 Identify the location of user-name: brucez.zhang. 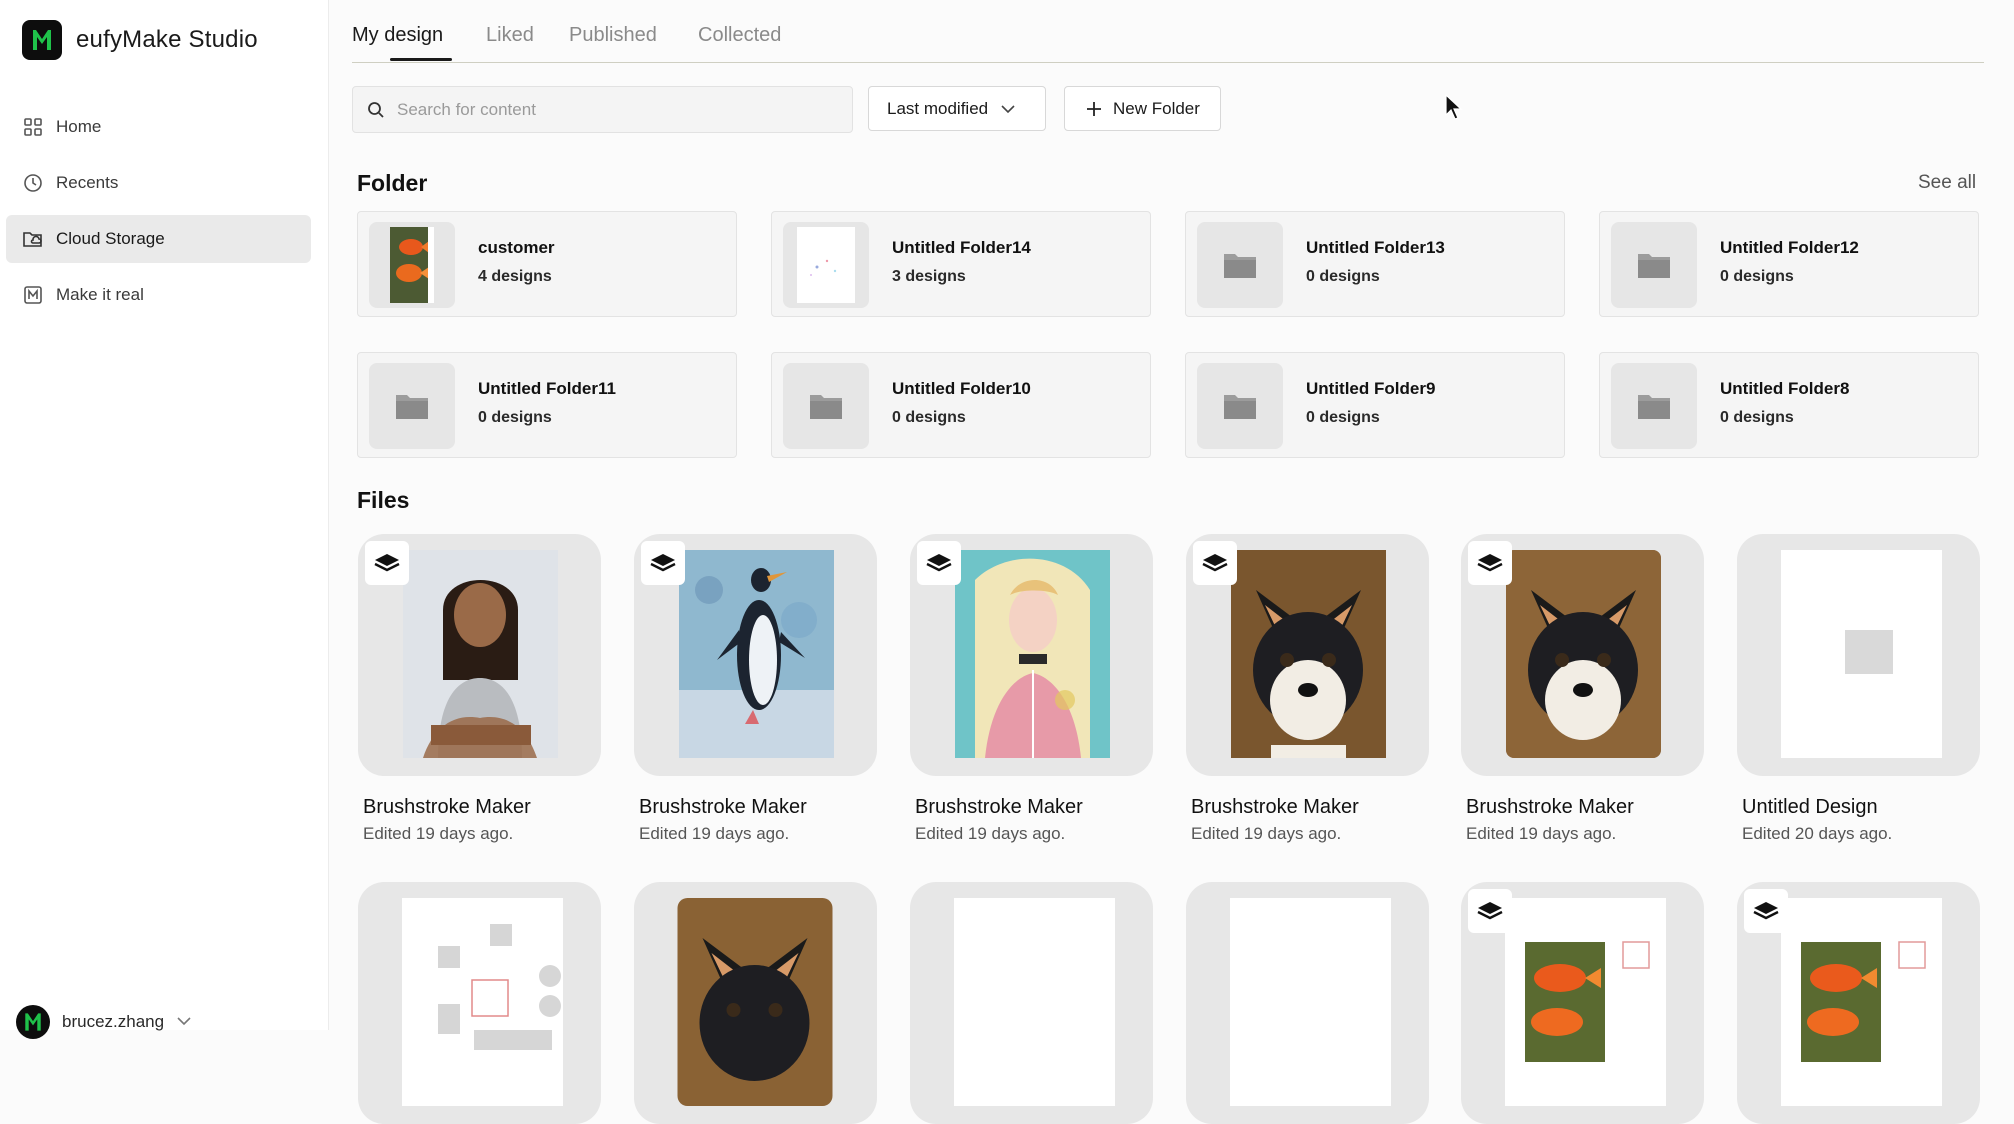
(113, 1021).